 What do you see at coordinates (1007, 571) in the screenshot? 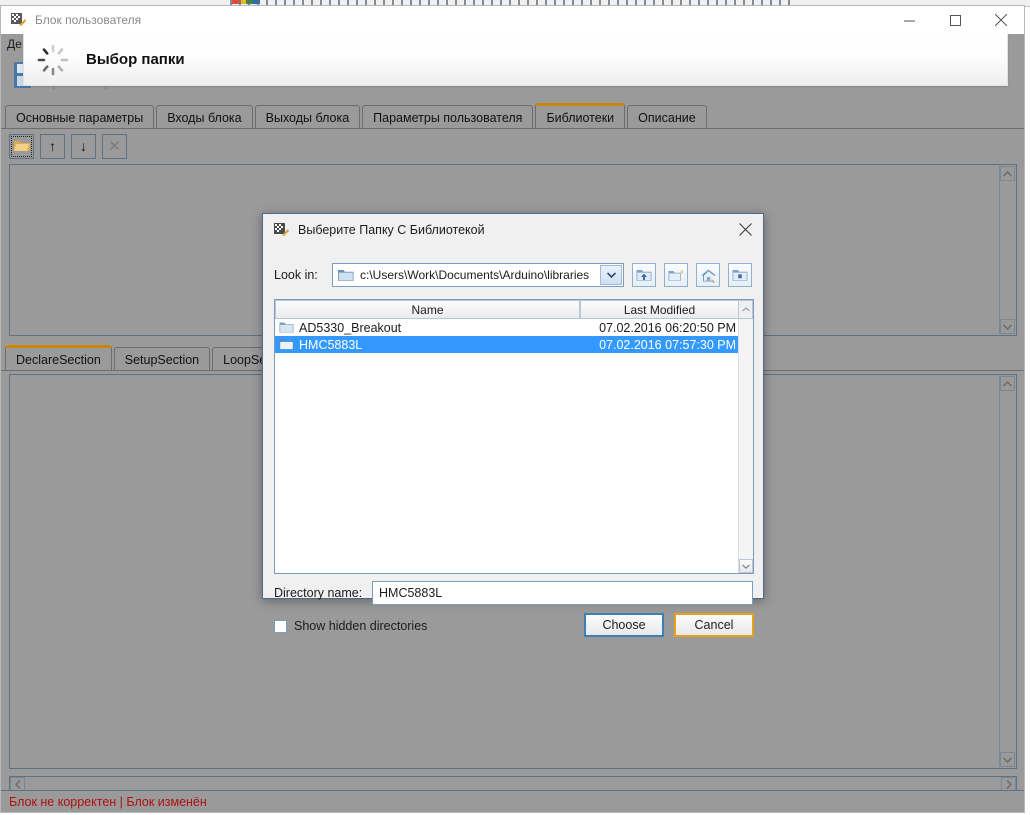
I see `code-editor-scrollbar` at bounding box center [1007, 571].